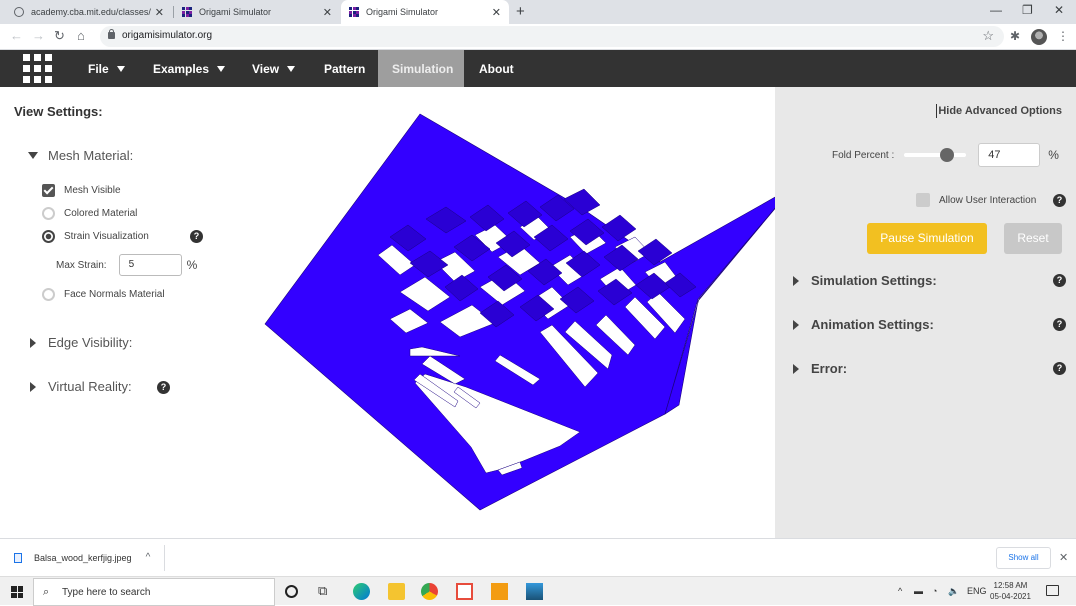 This screenshot has height=606, width=1076. Describe the element at coordinates (1027, 10) in the screenshot. I see `maximize-icon: ❐` at that location.